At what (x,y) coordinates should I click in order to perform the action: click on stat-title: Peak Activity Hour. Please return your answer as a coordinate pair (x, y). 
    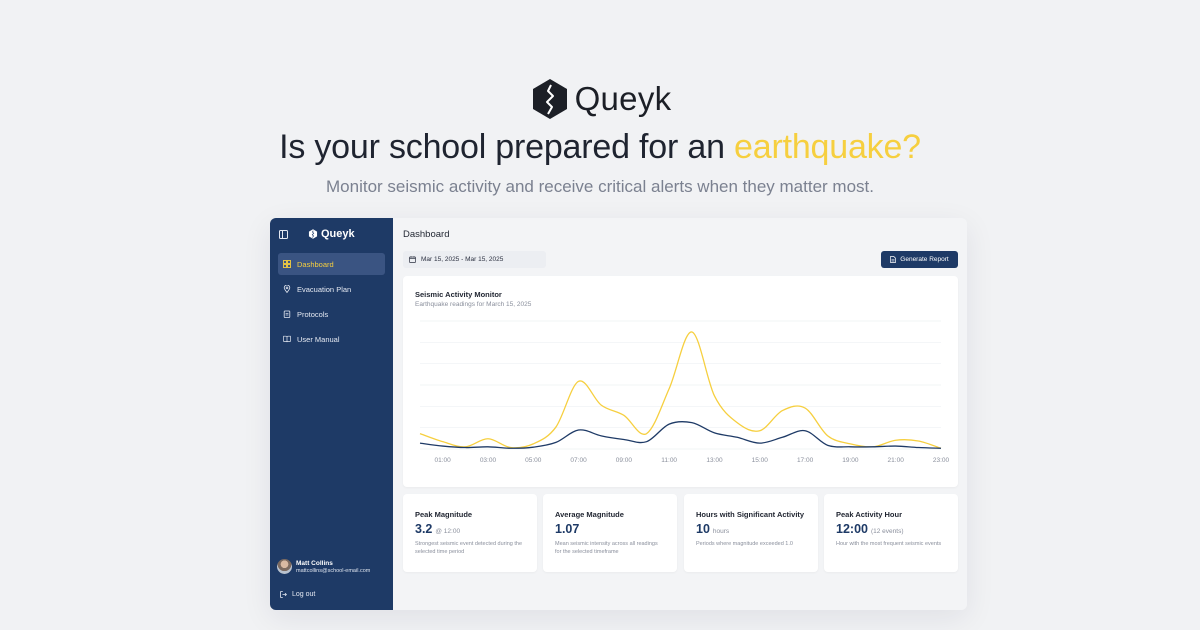
    Looking at the image, I should click on (869, 514).